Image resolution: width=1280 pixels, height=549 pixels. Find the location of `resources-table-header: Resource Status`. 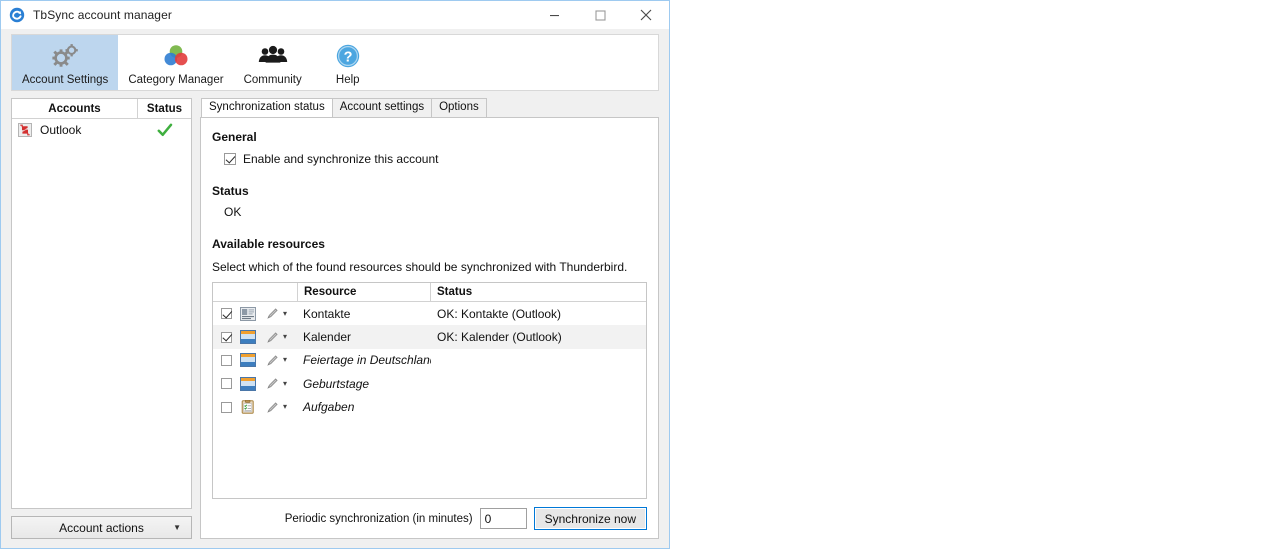

resources-table-header: Resource Status is located at coordinates (429, 292).